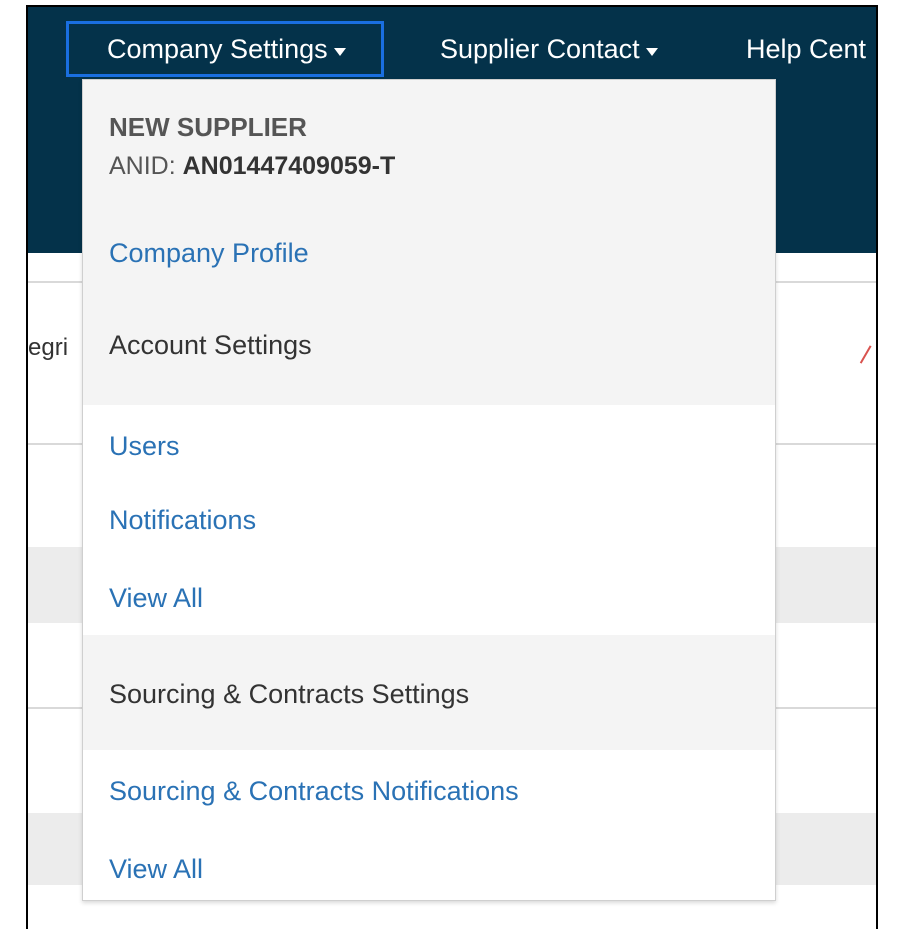 The height and width of the screenshot is (930, 899). What do you see at coordinates (314, 791) in the screenshot?
I see `sourcing-notifications-link: Sourcing & Contracts Notifications` at bounding box center [314, 791].